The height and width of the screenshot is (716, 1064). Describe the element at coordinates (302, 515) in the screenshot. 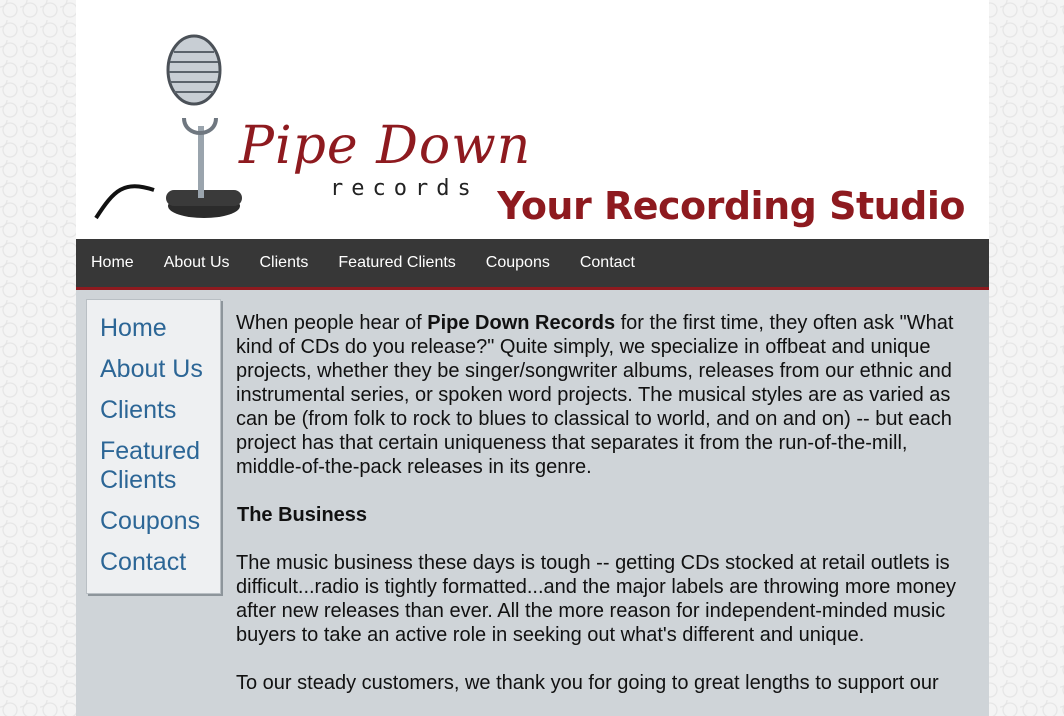

I see `business-heading: The Business` at that location.